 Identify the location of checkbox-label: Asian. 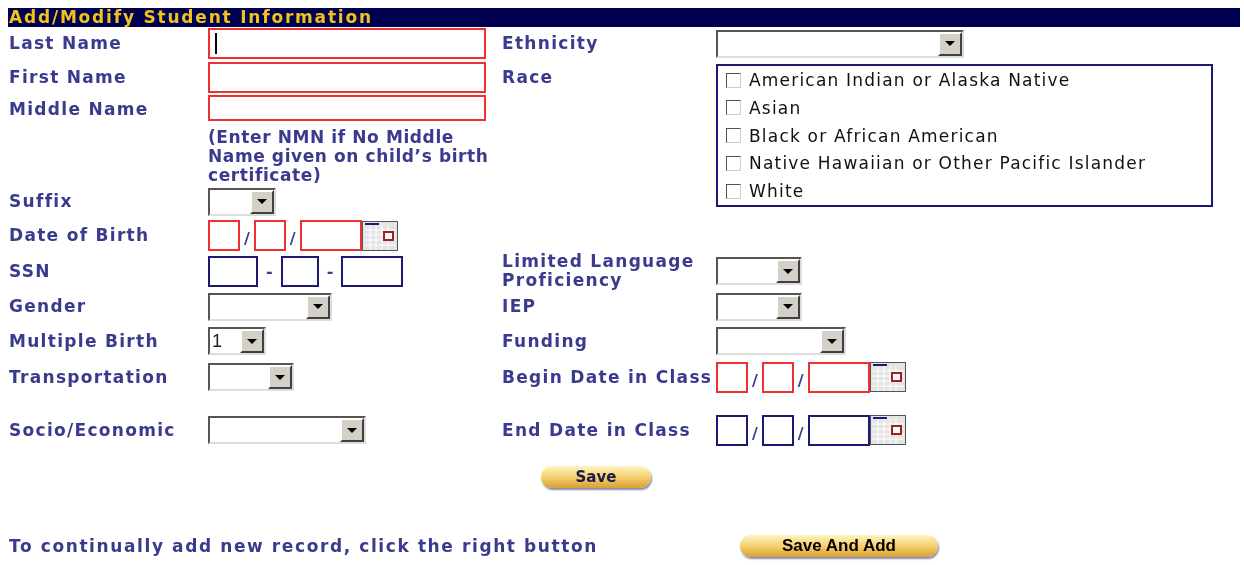
(775, 107).